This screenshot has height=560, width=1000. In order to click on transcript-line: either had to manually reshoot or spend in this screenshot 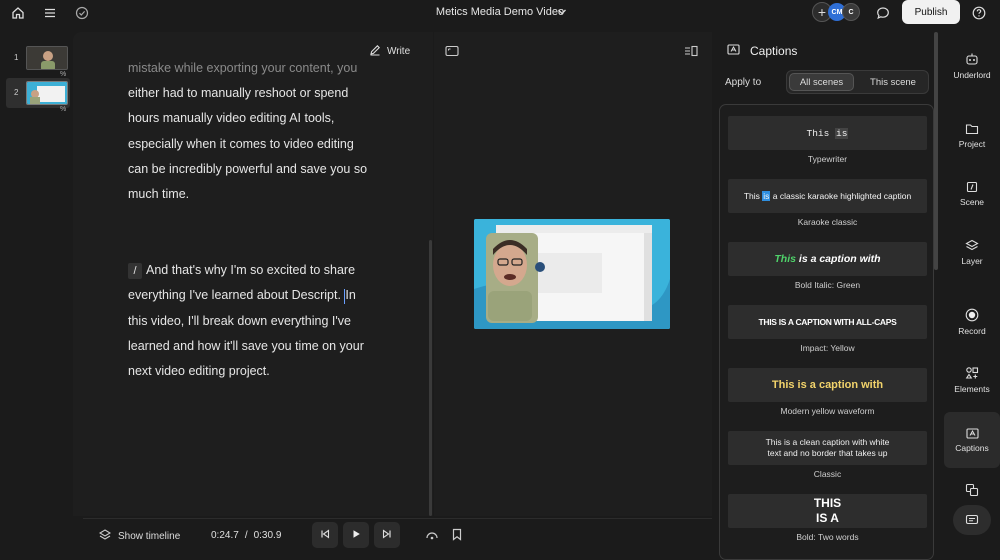, I will do `click(238, 93)`.